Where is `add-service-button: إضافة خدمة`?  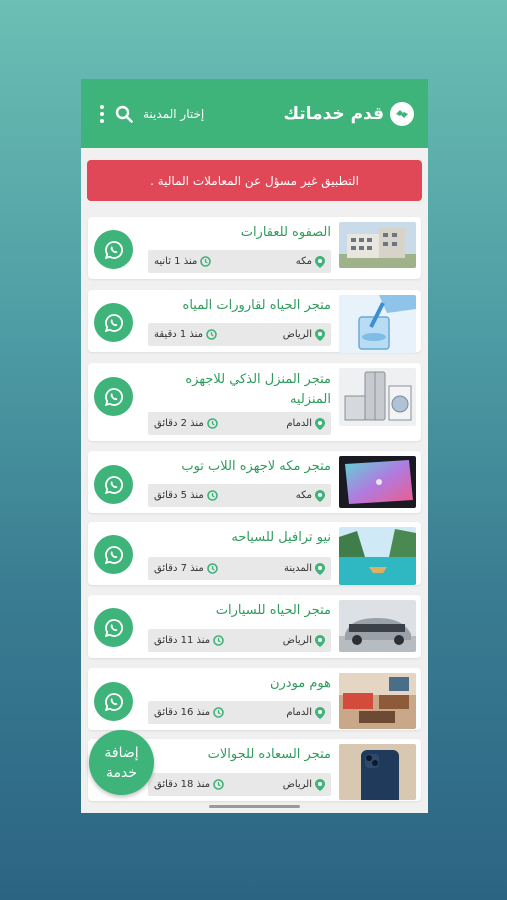
add-service-button: إضافة خدمة is located at coordinates (121, 762).